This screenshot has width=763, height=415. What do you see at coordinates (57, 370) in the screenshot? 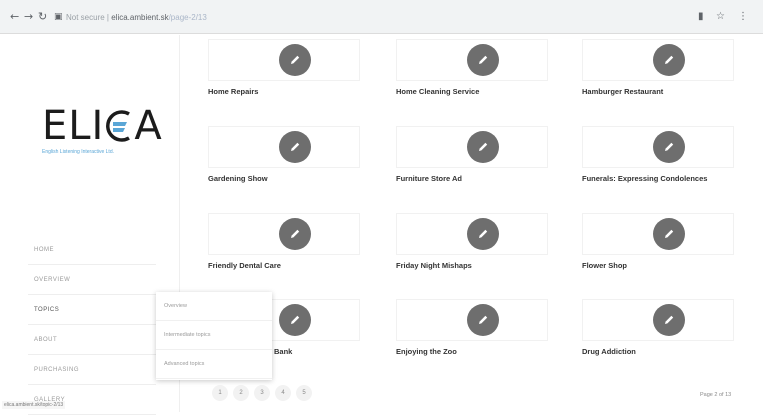
I see `sidebar-item-label: PURCHASING` at bounding box center [57, 370].